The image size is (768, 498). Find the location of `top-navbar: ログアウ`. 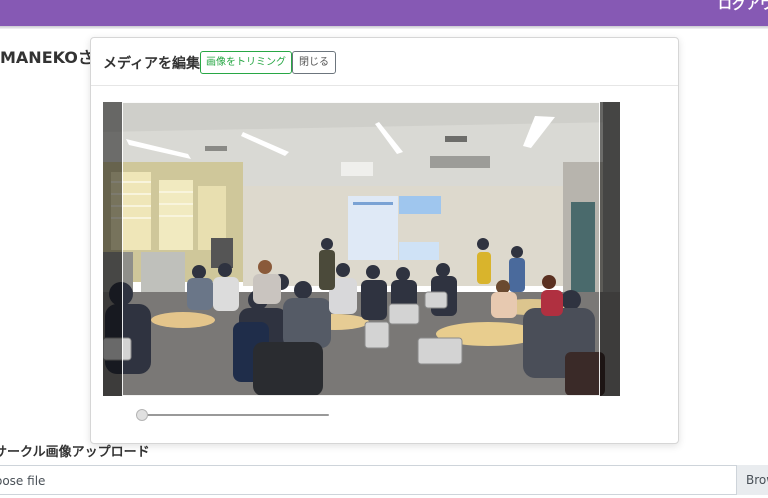

top-navbar: ログアウ is located at coordinates (384, 13).